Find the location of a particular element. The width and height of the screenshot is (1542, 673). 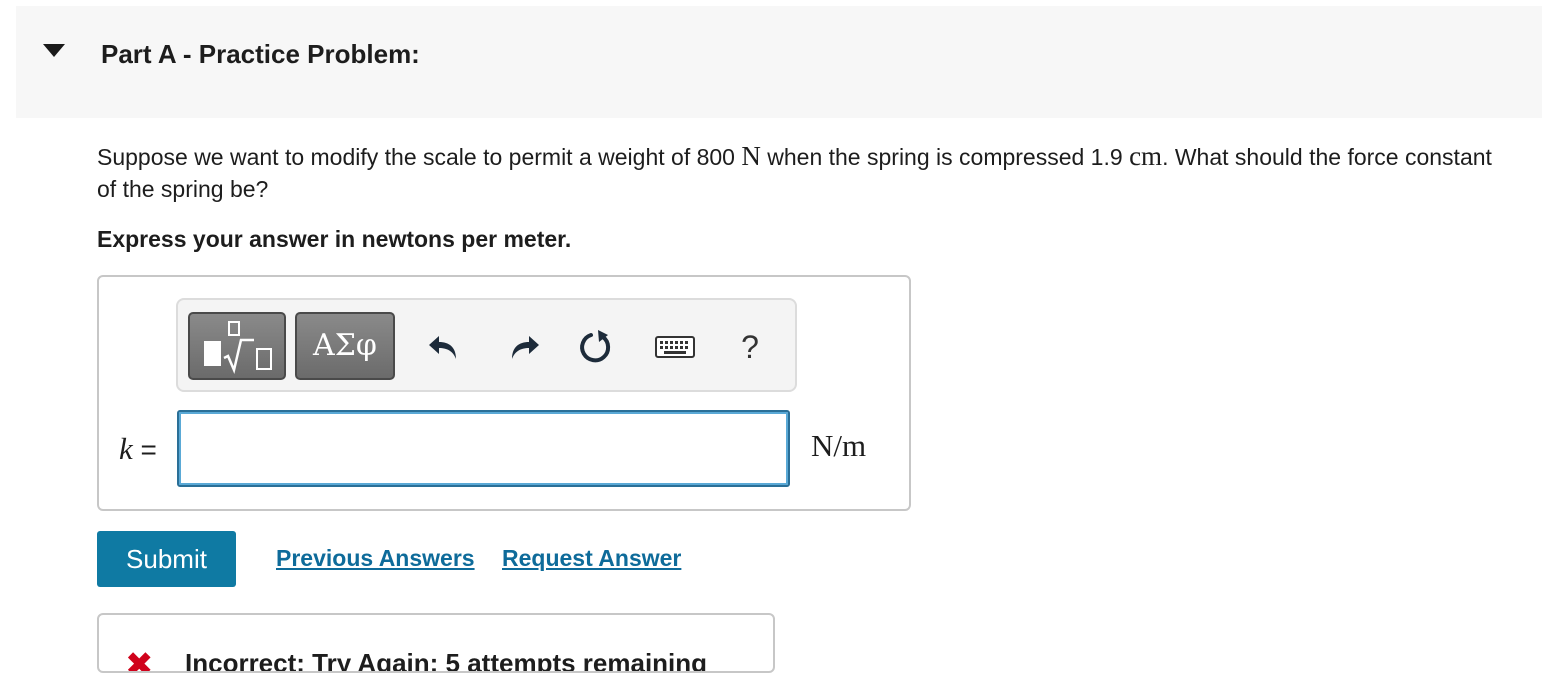

equals-sign: = is located at coordinates (144, 449).